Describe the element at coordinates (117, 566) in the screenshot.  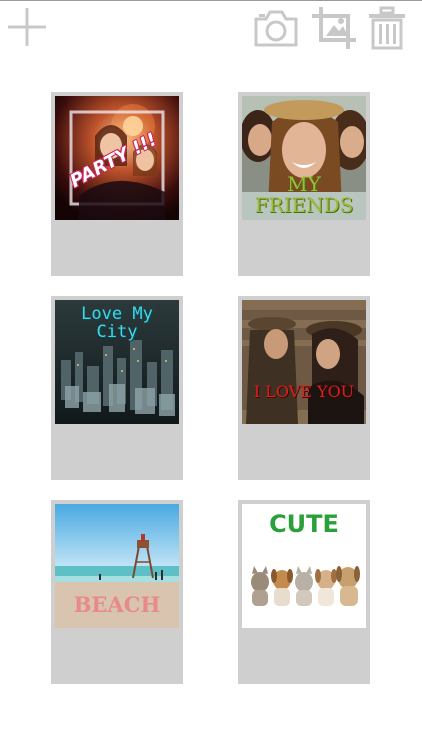
I see `beach-photo: BEACH` at that location.